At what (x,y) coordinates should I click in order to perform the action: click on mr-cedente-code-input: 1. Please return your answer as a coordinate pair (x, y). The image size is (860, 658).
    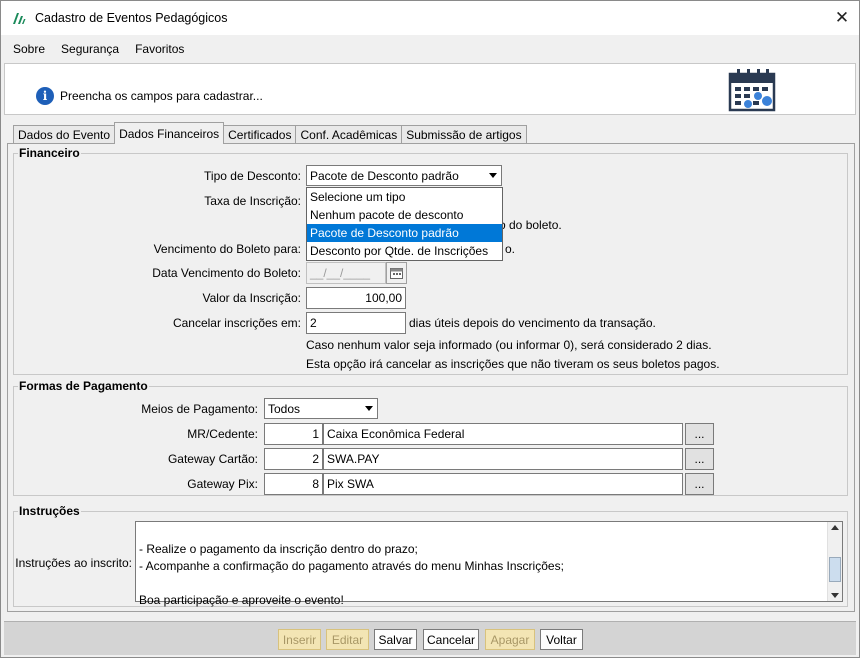
    Looking at the image, I should click on (293, 434).